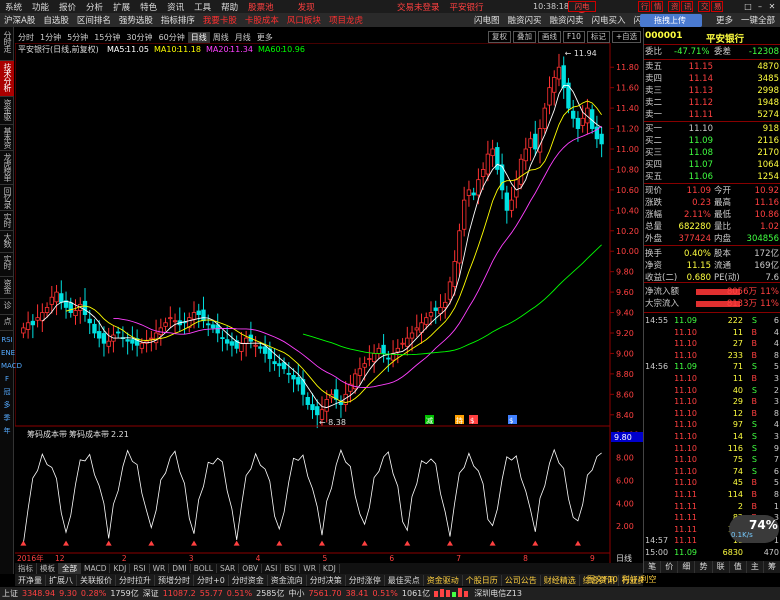  Describe the element at coordinates (7, 111) in the screenshot. I see `side-tab-2: 资金驱动` at that location.